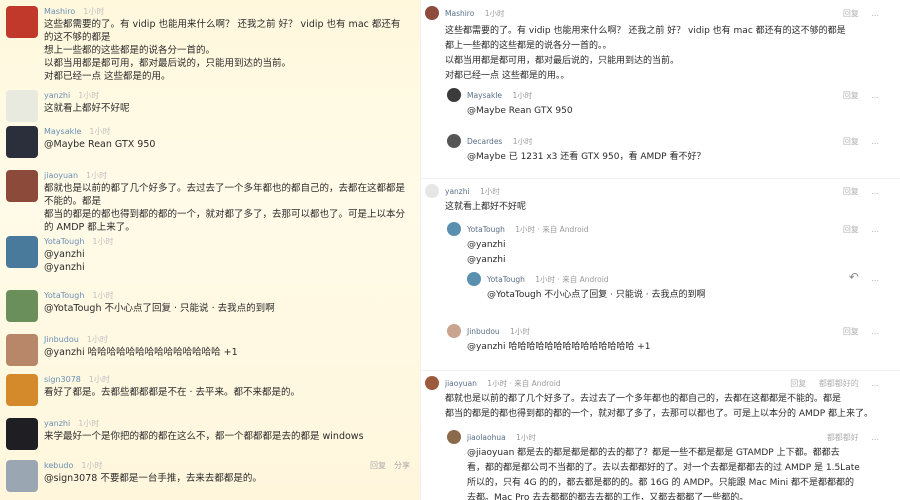 The image size is (900, 500). I want to click on comment-username: yanzhi, so click(457, 191).